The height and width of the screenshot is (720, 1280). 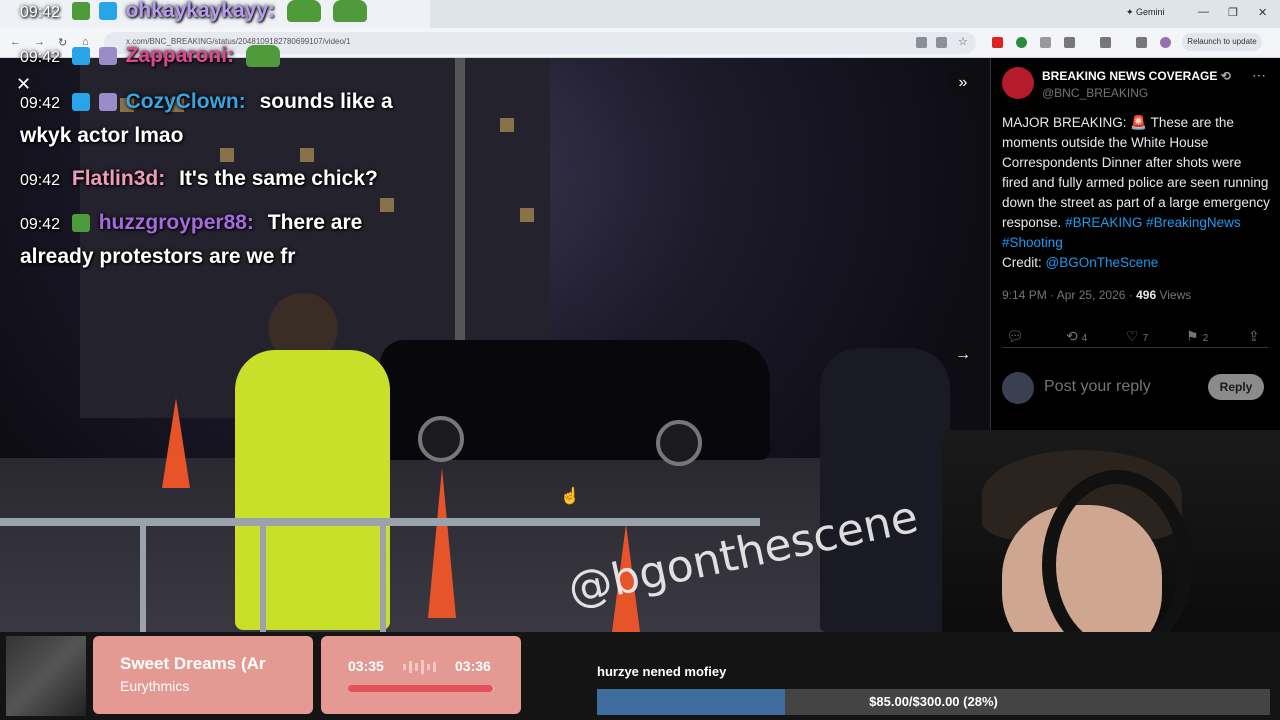 What do you see at coordinates (1103, 222) in the screenshot?
I see `hashtag-link: #BREAKING` at bounding box center [1103, 222].